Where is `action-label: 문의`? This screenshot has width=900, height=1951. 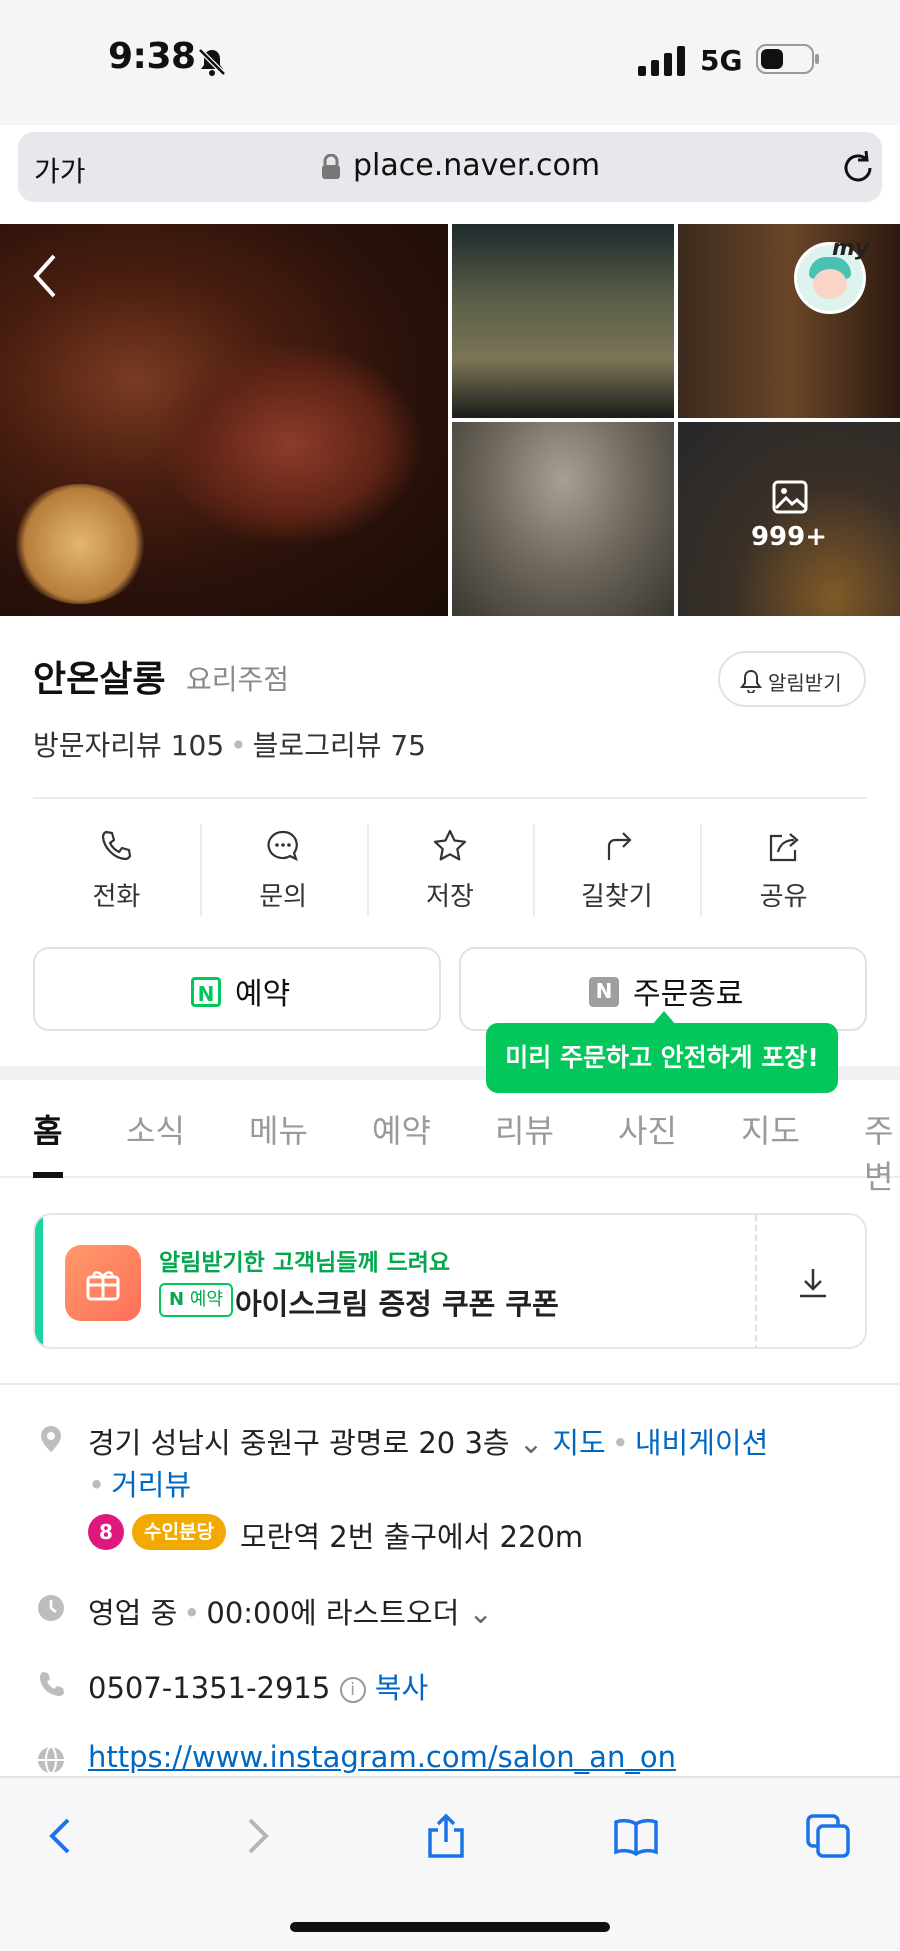
action-label: 문의 is located at coordinates (283, 897).